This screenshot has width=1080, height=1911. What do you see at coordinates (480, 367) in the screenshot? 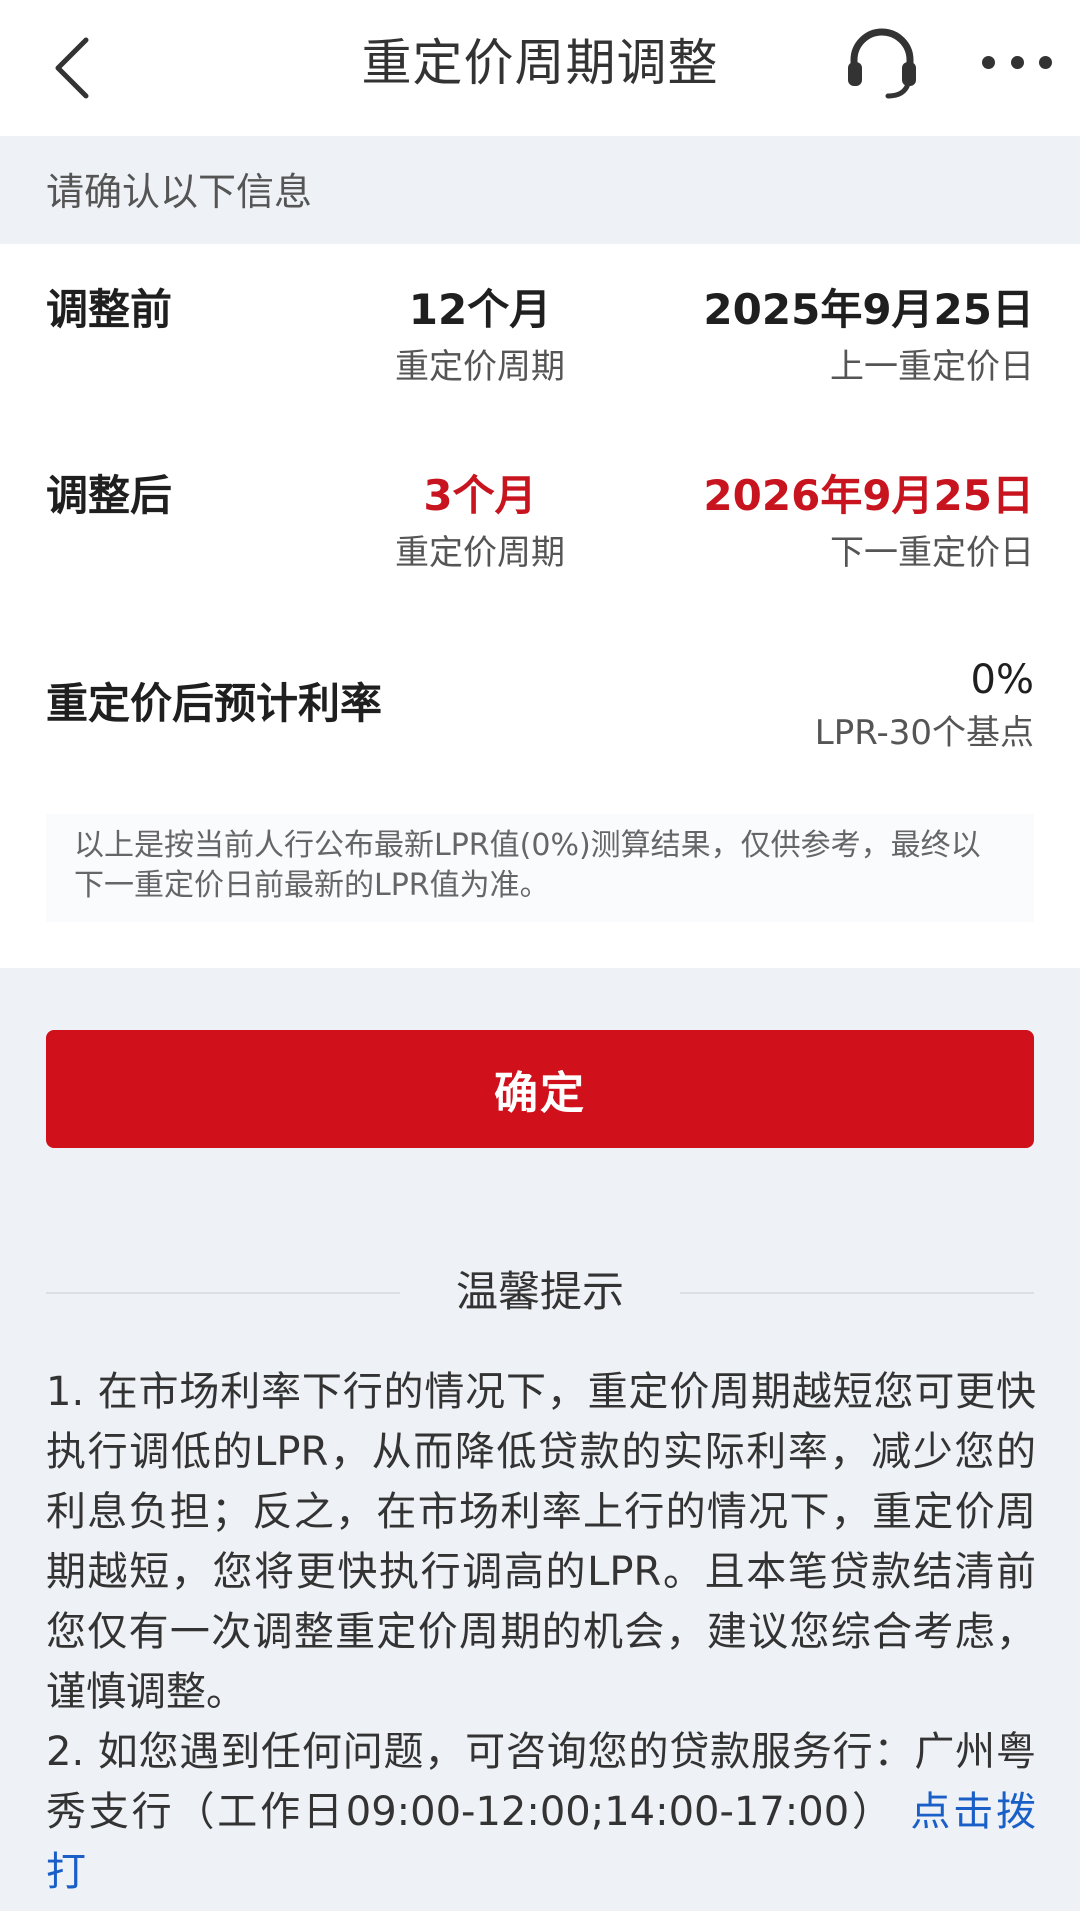
I see `before-period-caption: 重定价周期` at bounding box center [480, 367].